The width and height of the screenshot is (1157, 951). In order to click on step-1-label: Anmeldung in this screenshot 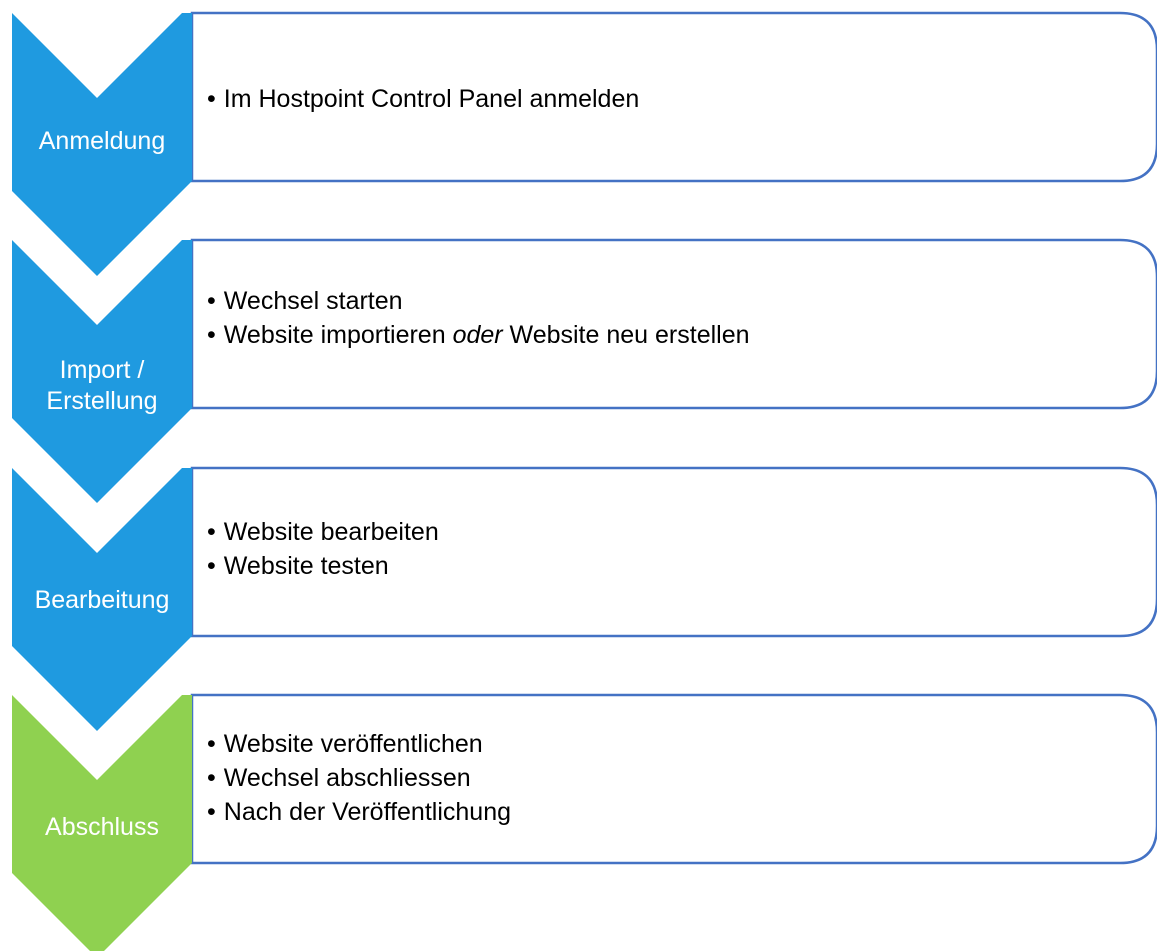, I will do `click(102, 141)`.